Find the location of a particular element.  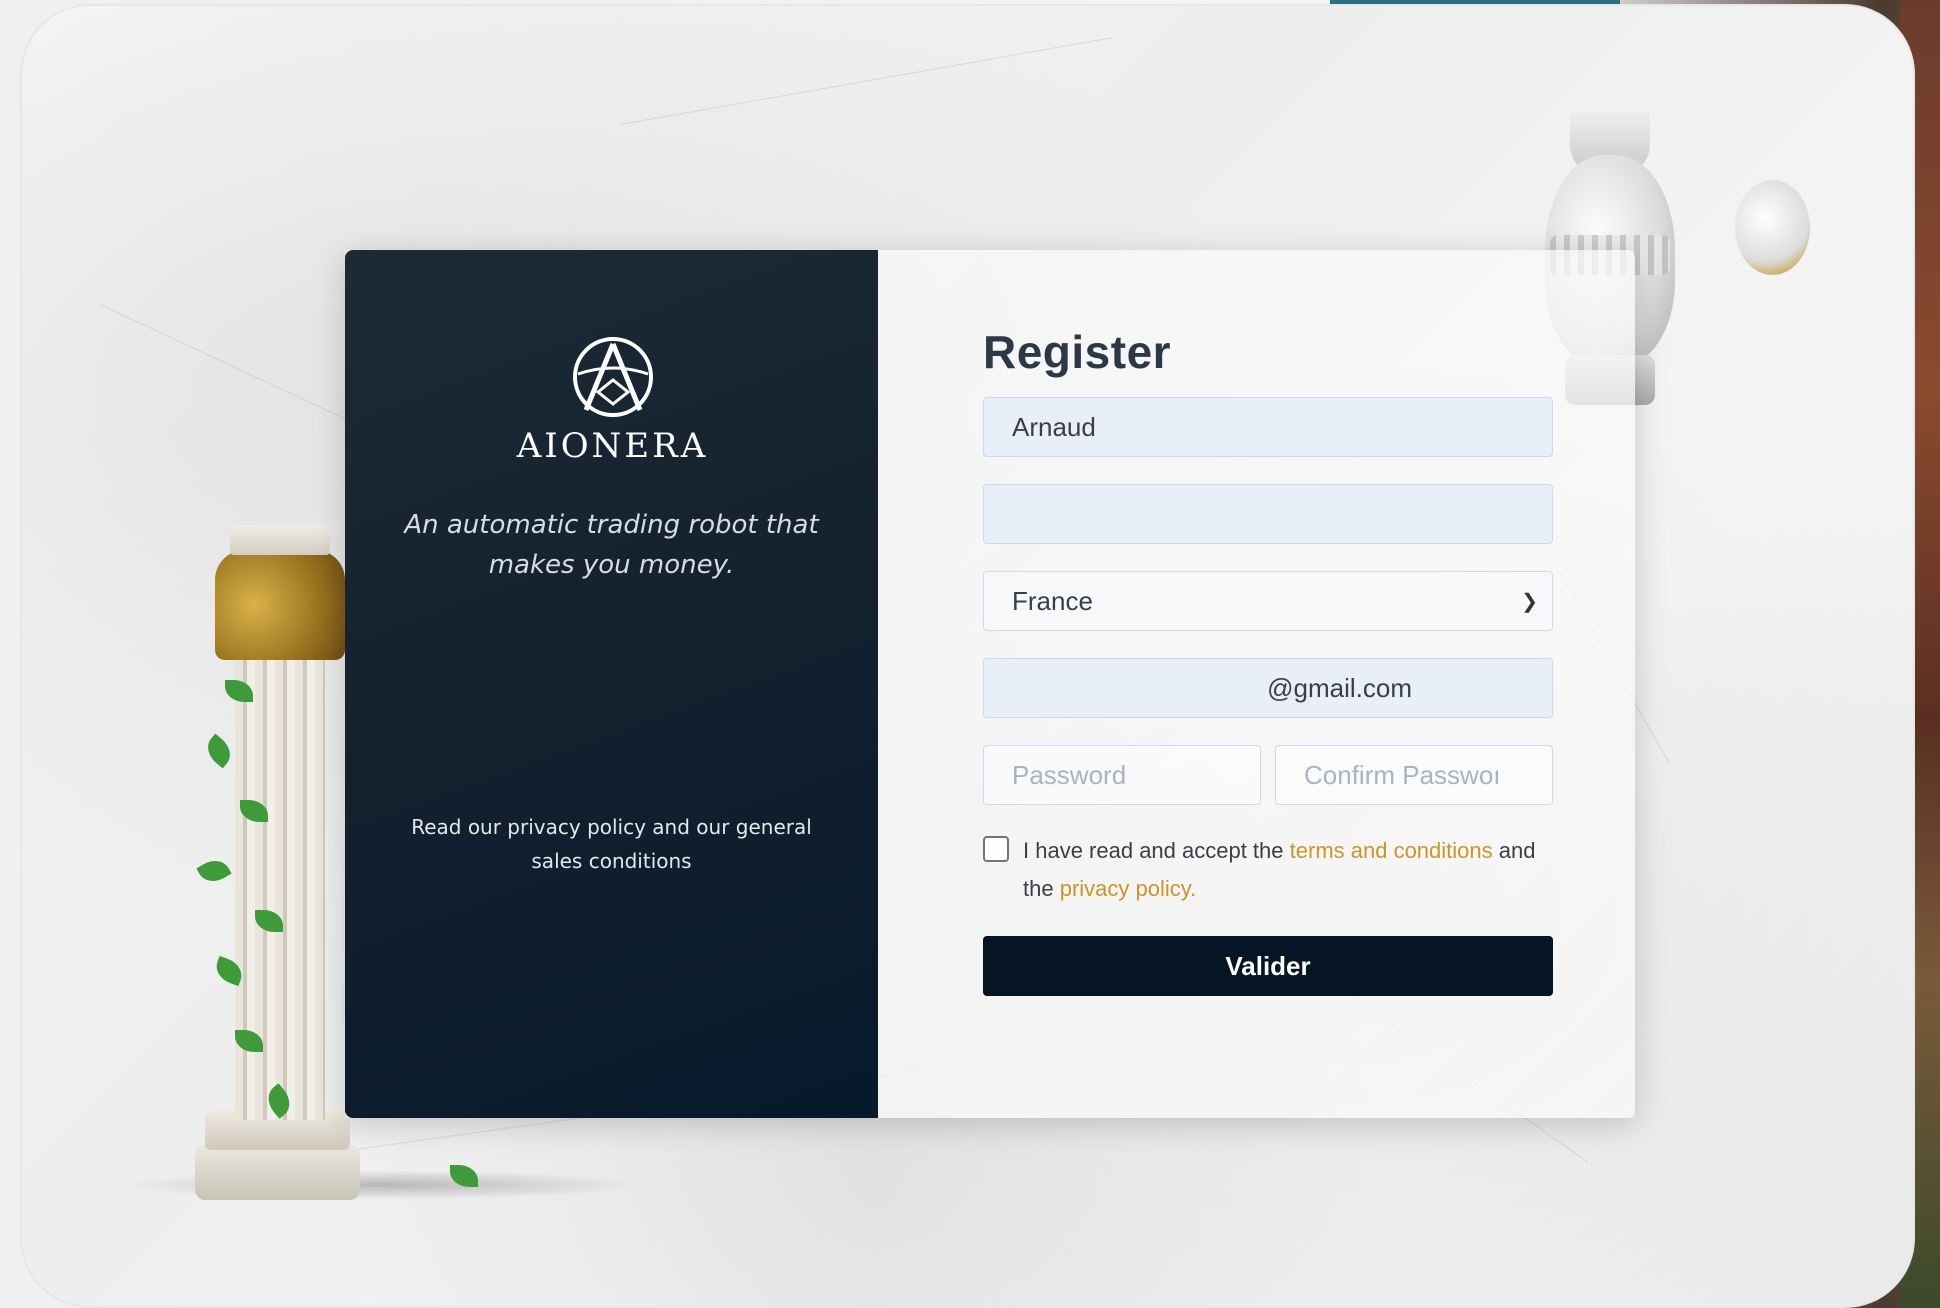

terms-link: terms and conditions is located at coordinates (1391, 850).